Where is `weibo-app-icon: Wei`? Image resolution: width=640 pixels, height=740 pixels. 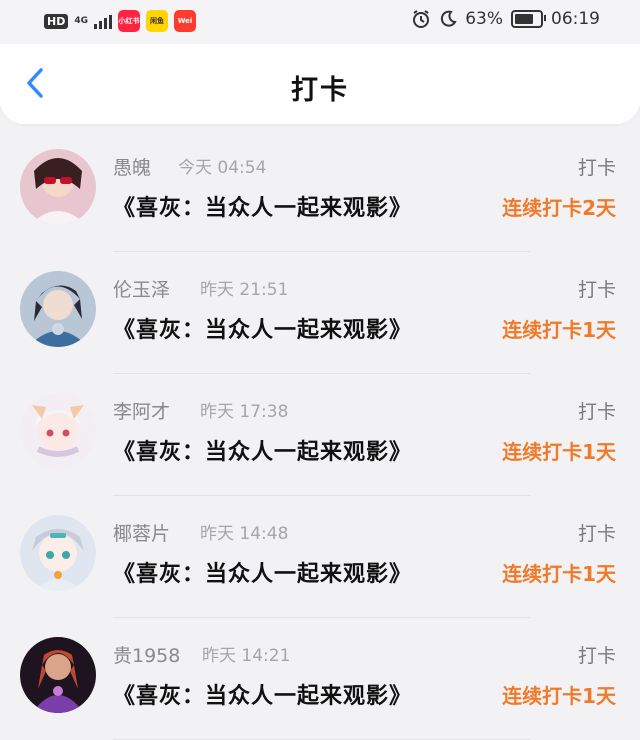 weibo-app-icon: Wei is located at coordinates (185, 21).